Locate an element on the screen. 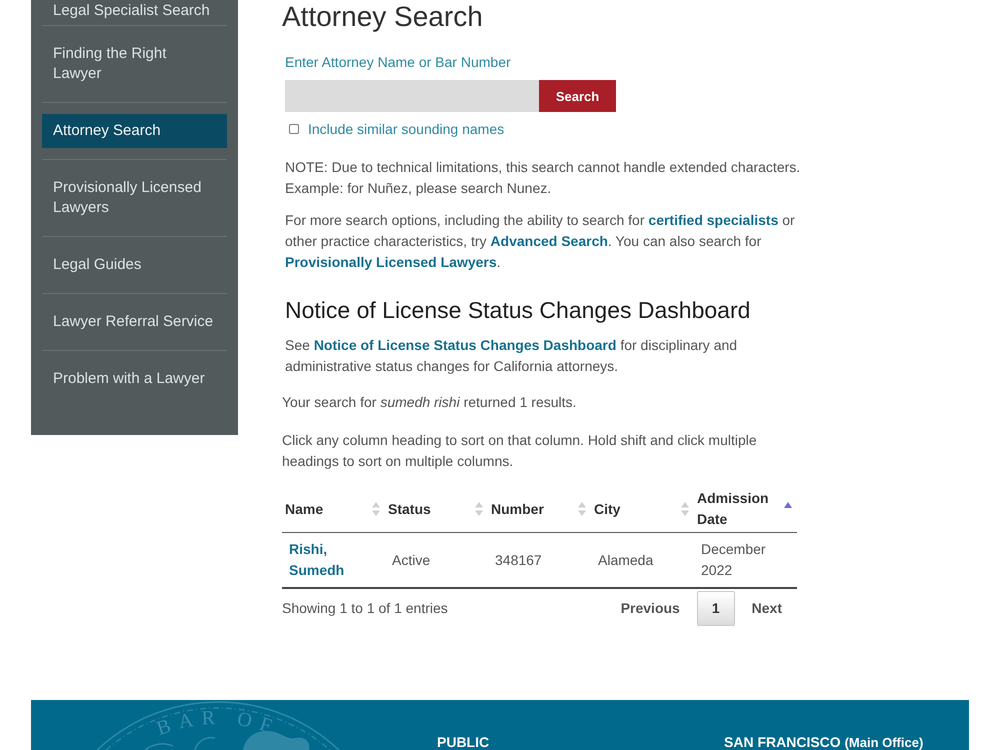  checkbox is located at coordinates (294, 129).